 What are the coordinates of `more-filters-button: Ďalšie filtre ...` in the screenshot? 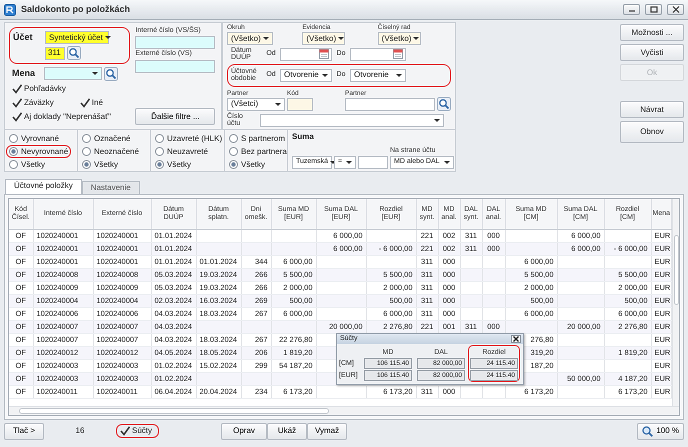 It's located at (175, 116).